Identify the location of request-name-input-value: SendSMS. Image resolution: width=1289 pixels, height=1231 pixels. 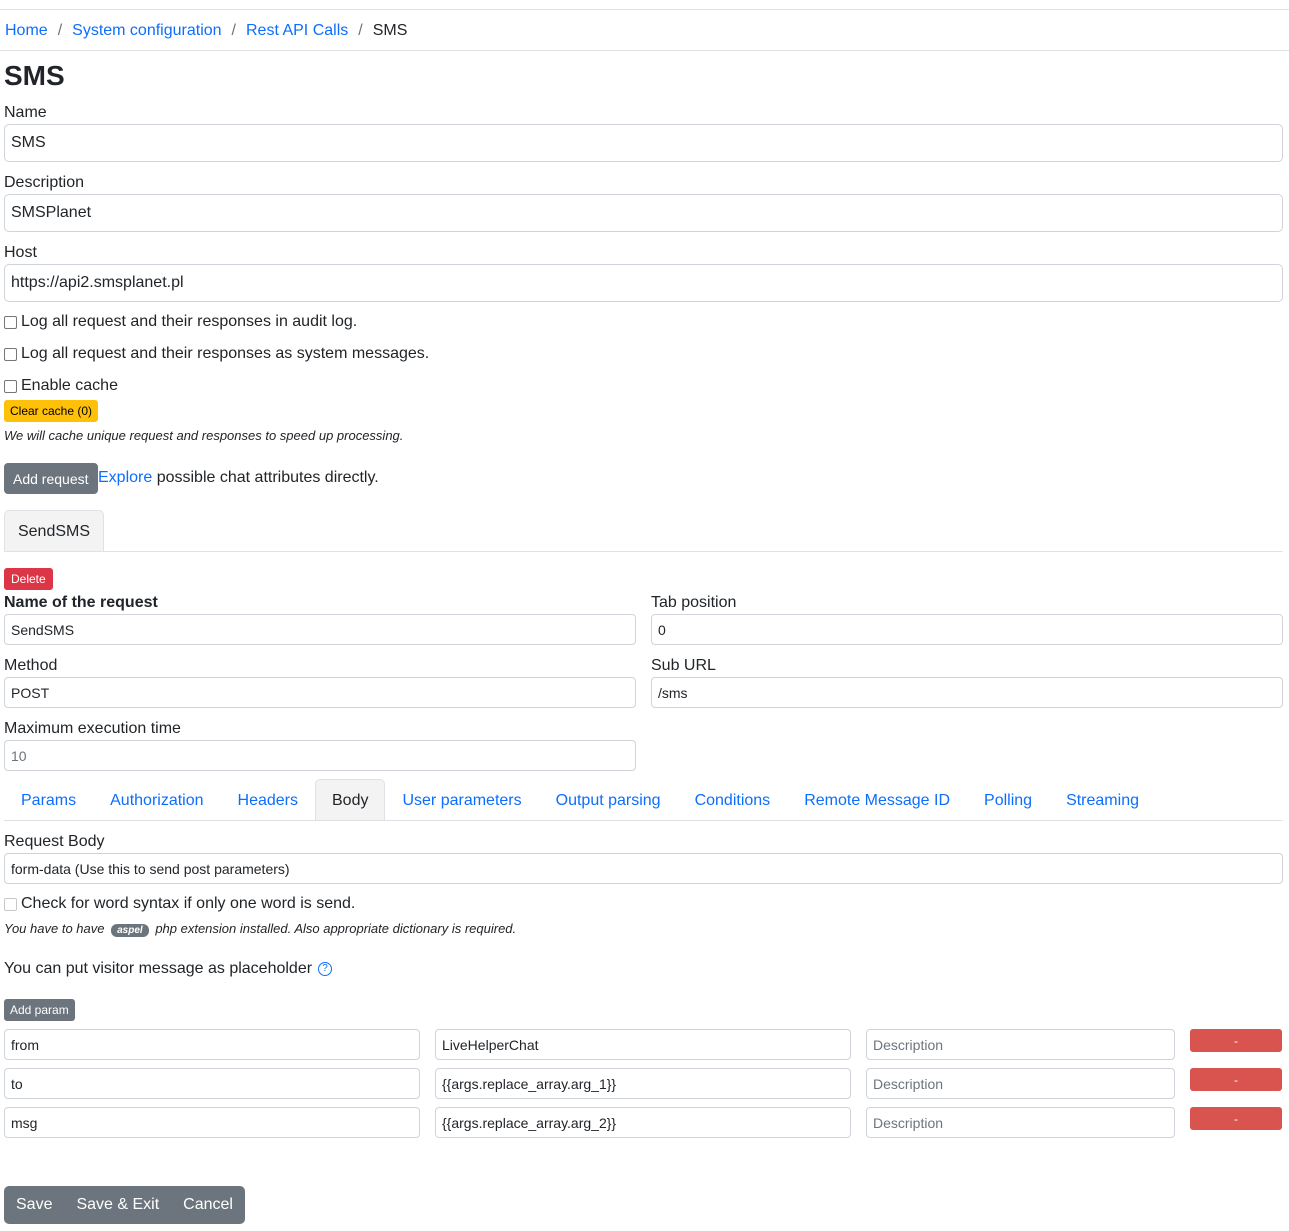
(43, 629).